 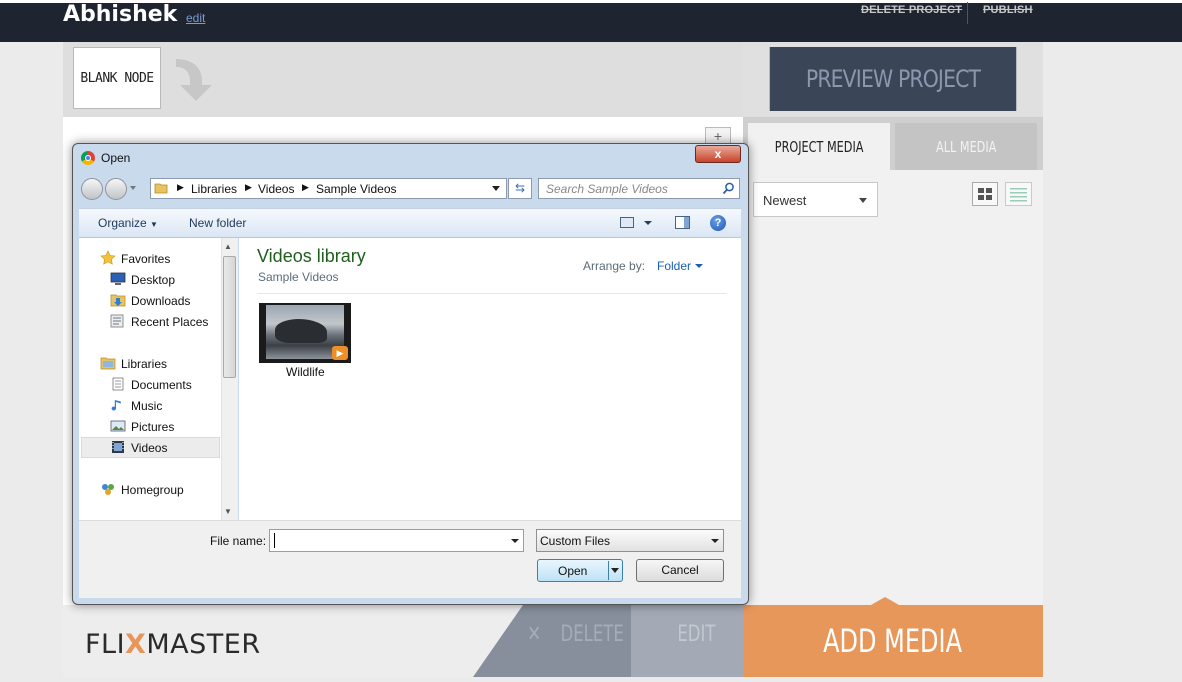 What do you see at coordinates (105, 644) in the screenshot?
I see `logo-text-left: FLI` at bounding box center [105, 644].